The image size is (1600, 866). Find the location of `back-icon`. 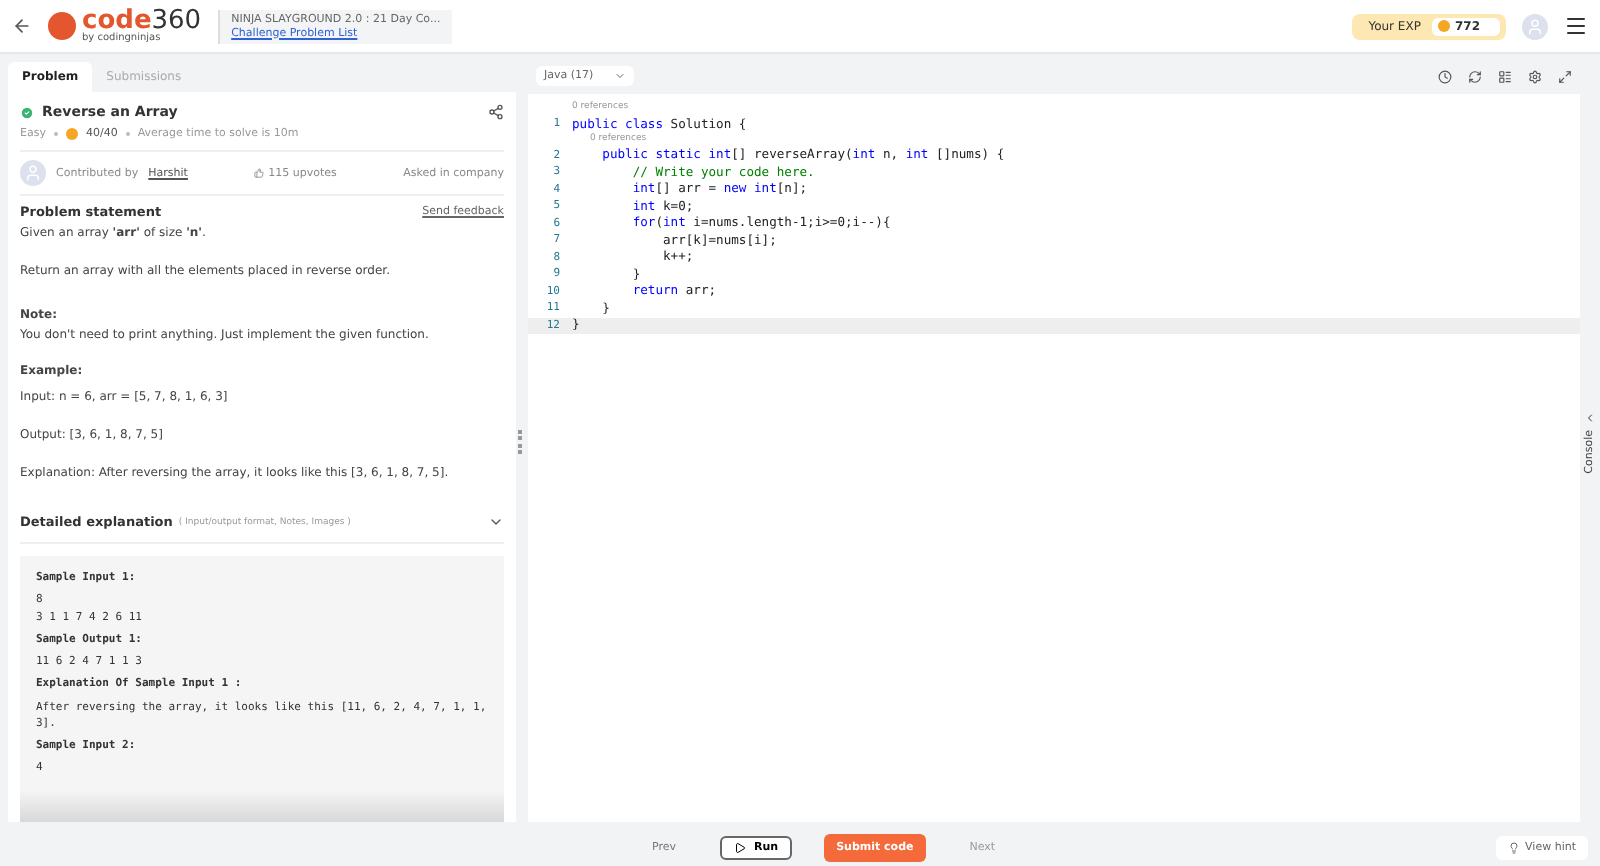

back-icon is located at coordinates (22, 26).